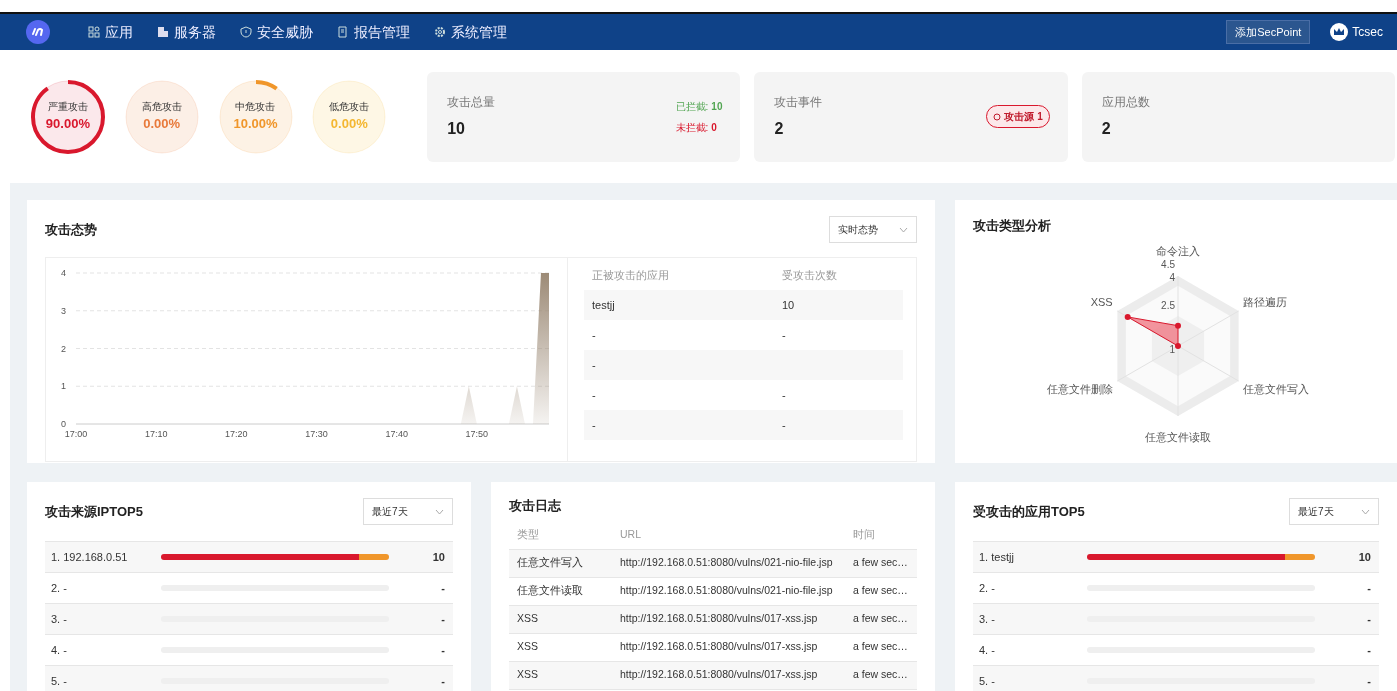 This screenshot has height=691, width=1397. I want to click on nav-link: 服务器, so click(186, 32).